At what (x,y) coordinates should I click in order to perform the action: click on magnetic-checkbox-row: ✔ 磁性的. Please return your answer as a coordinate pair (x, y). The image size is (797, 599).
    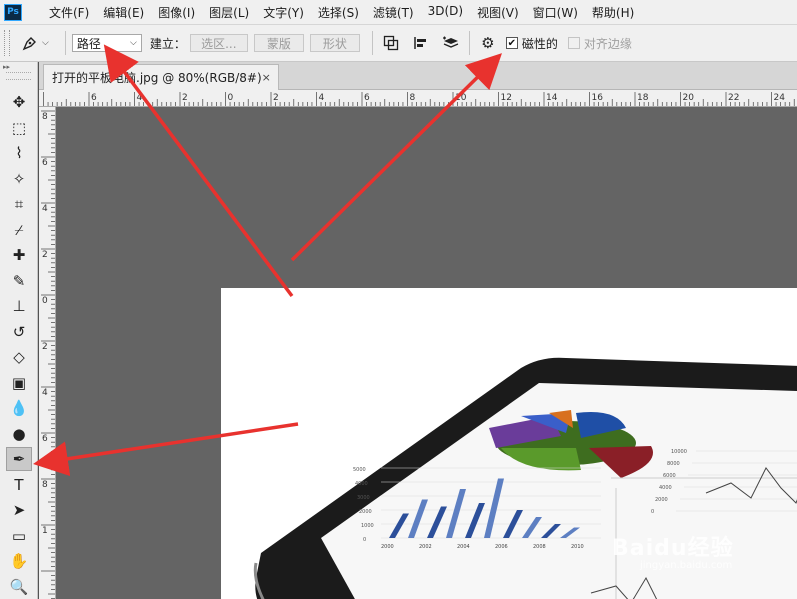
    Looking at the image, I should click on (531, 43).